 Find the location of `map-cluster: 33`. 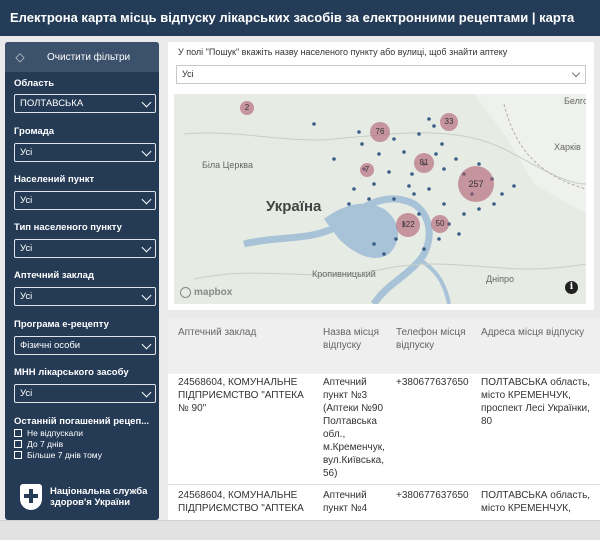

map-cluster: 33 is located at coordinates (449, 122).